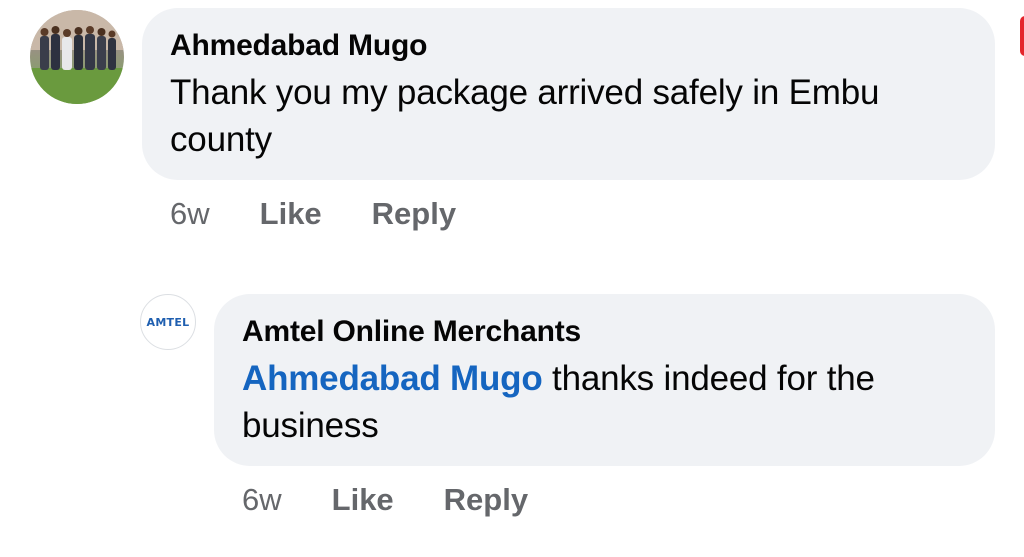 This screenshot has width=1024, height=557. What do you see at coordinates (1022, 36) in the screenshot?
I see `edge-accent` at bounding box center [1022, 36].